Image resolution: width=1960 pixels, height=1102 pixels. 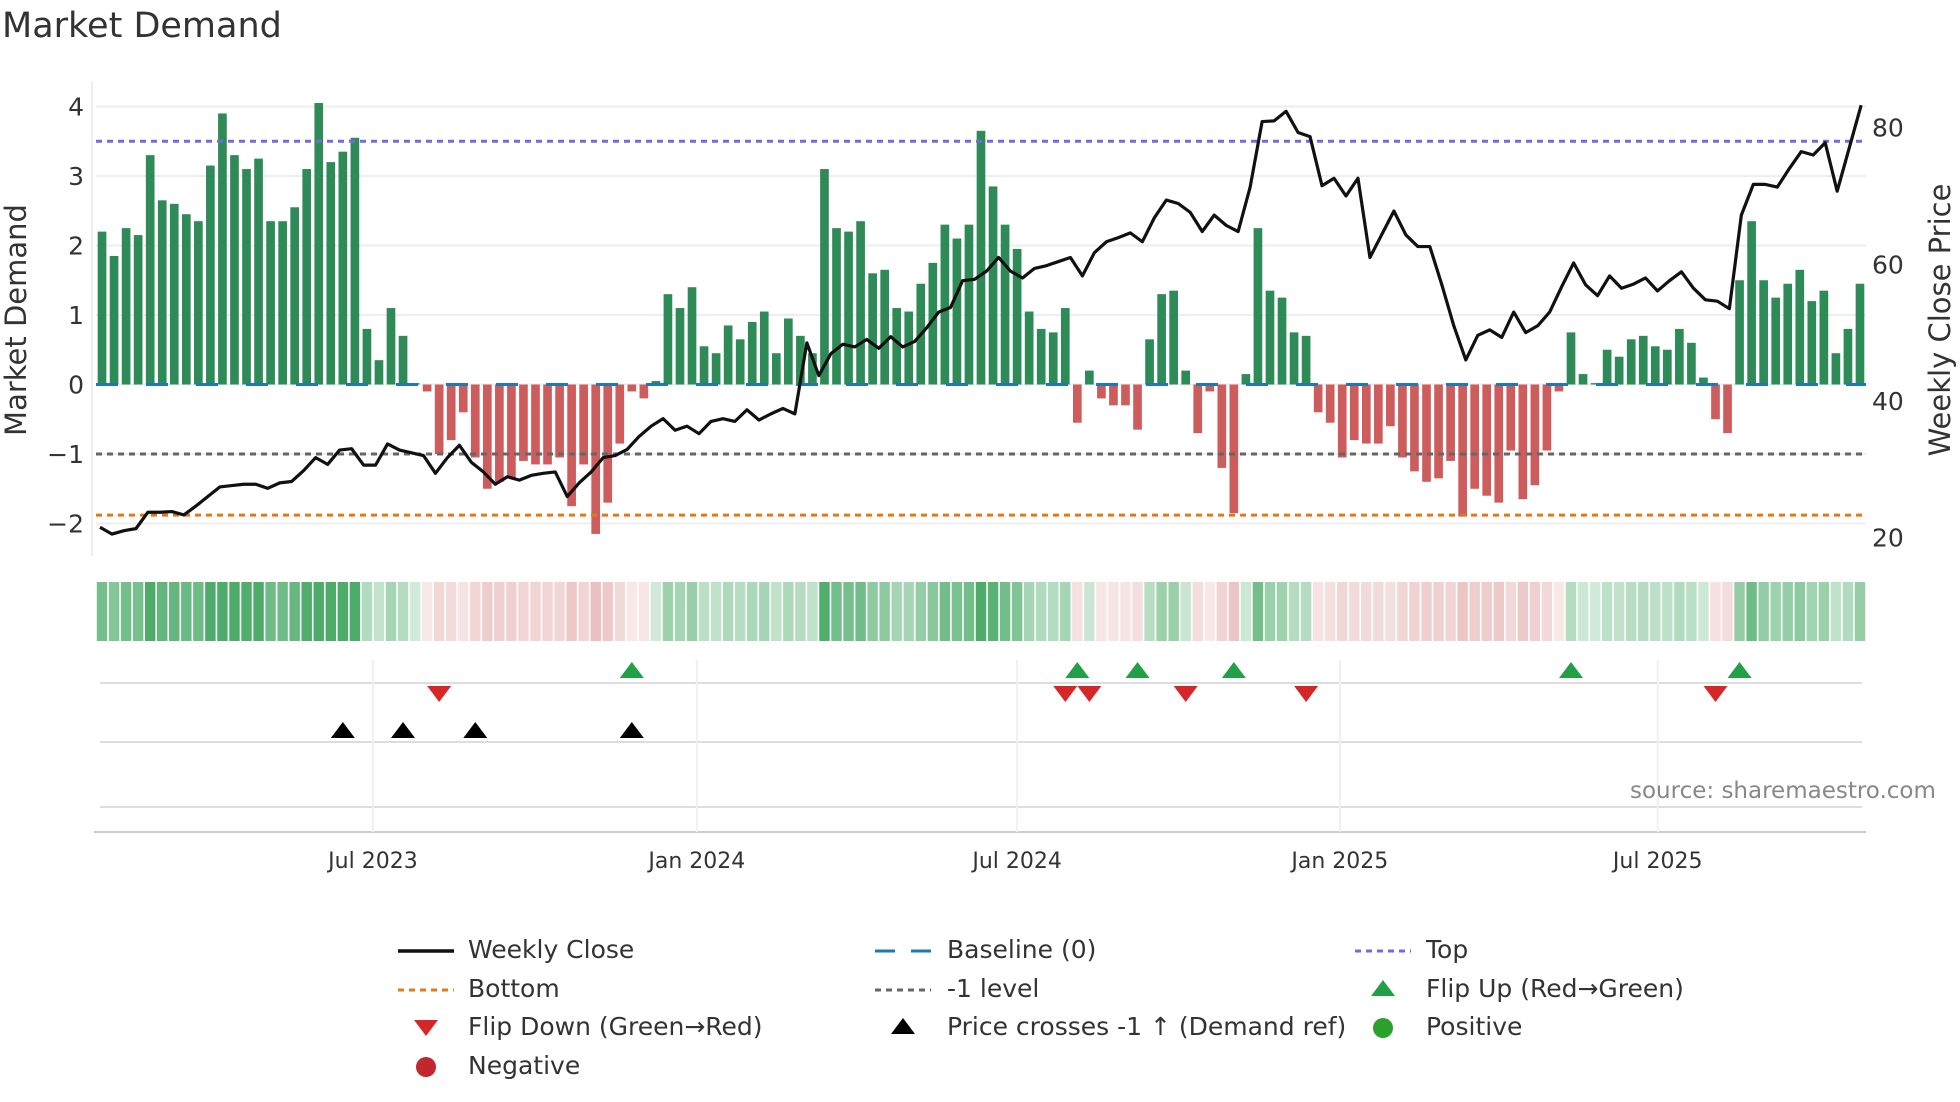 What do you see at coordinates (65, 454) in the screenshot?
I see `y-tick-label: −1` at bounding box center [65, 454].